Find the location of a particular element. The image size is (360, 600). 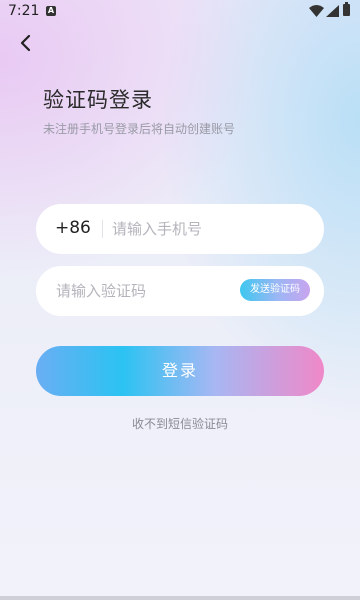

phone-input is located at coordinates (212, 229).